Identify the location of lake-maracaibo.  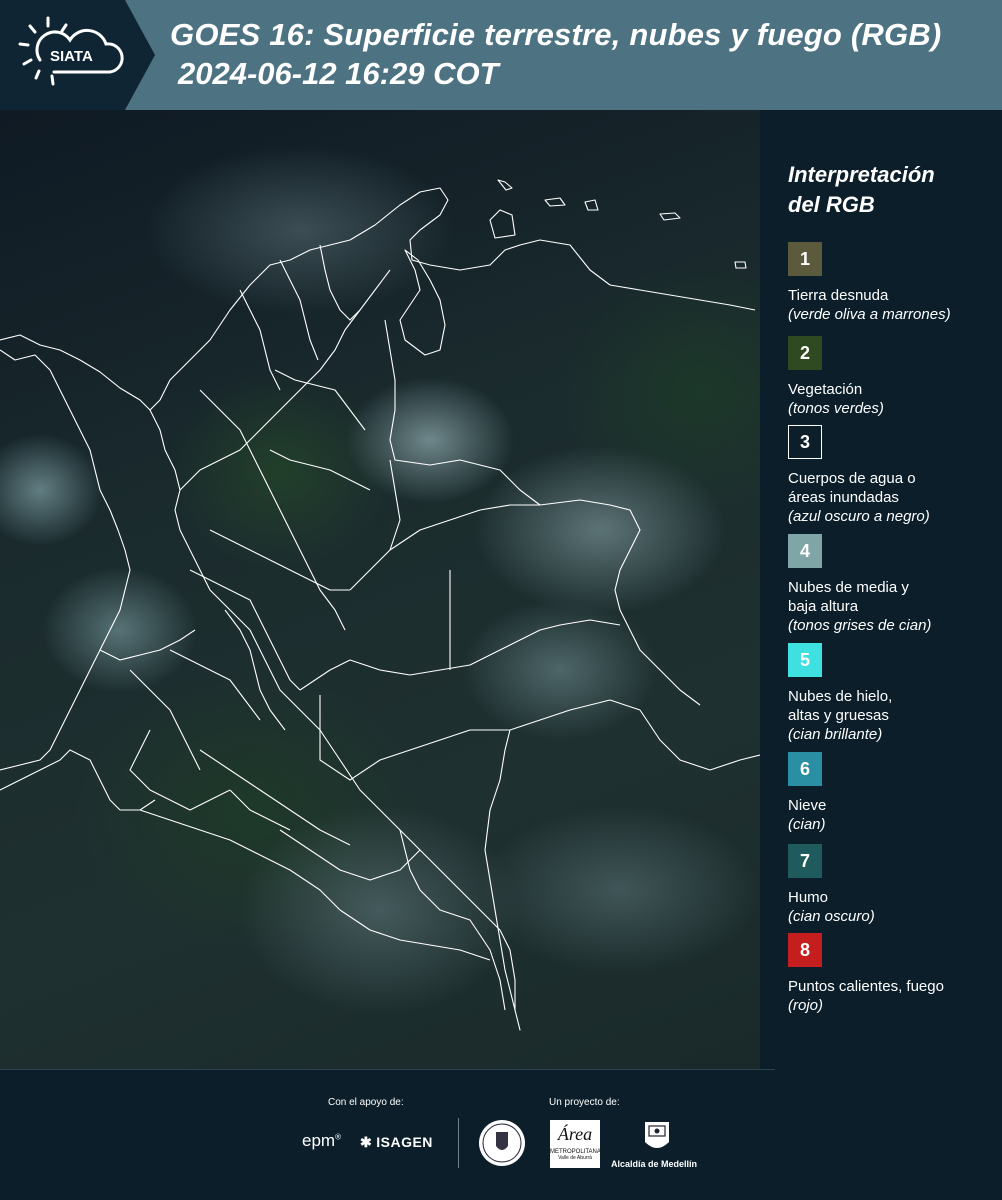
(422, 302).